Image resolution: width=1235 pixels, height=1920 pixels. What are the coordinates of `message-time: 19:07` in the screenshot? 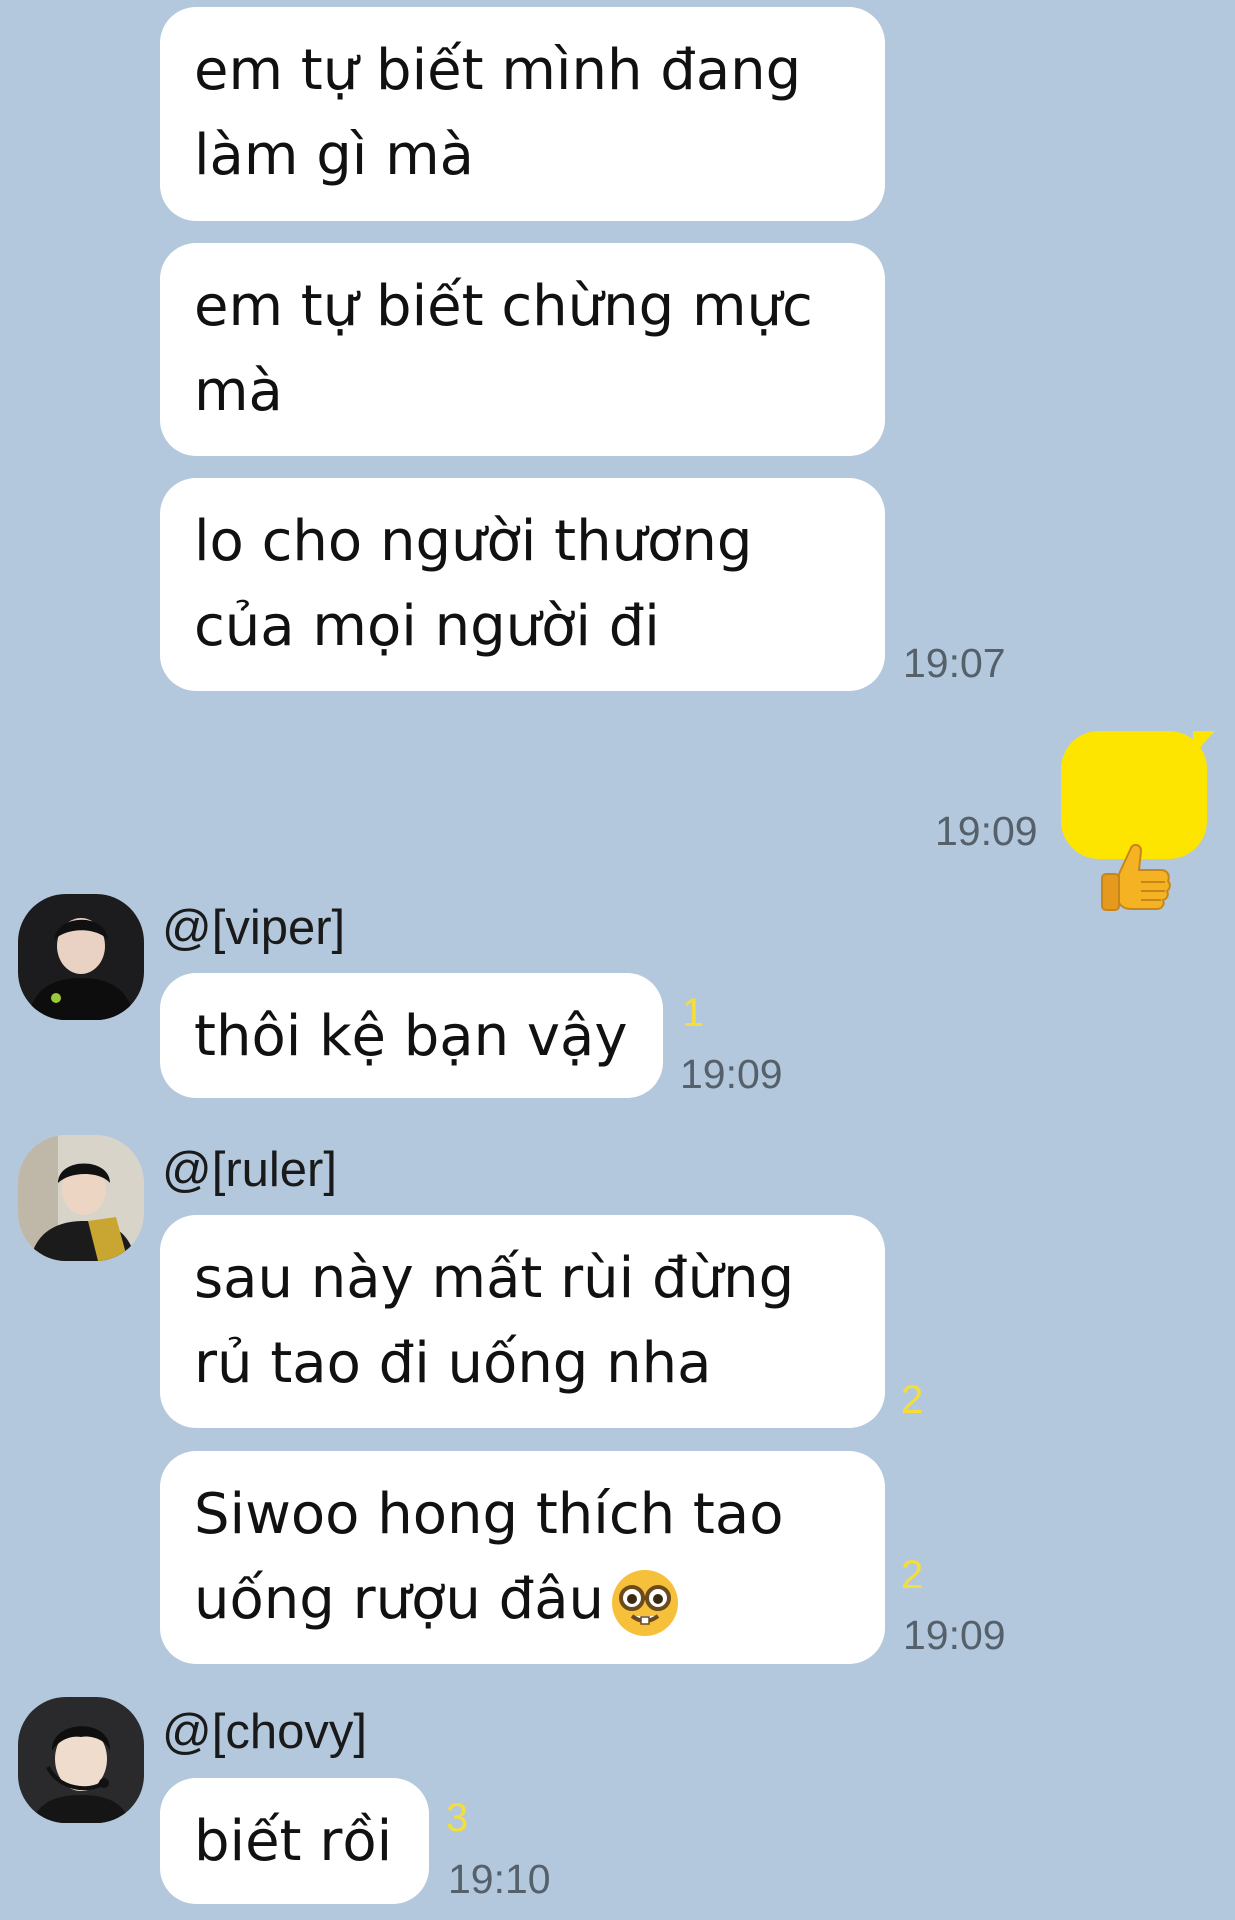 It's located at (954, 663).